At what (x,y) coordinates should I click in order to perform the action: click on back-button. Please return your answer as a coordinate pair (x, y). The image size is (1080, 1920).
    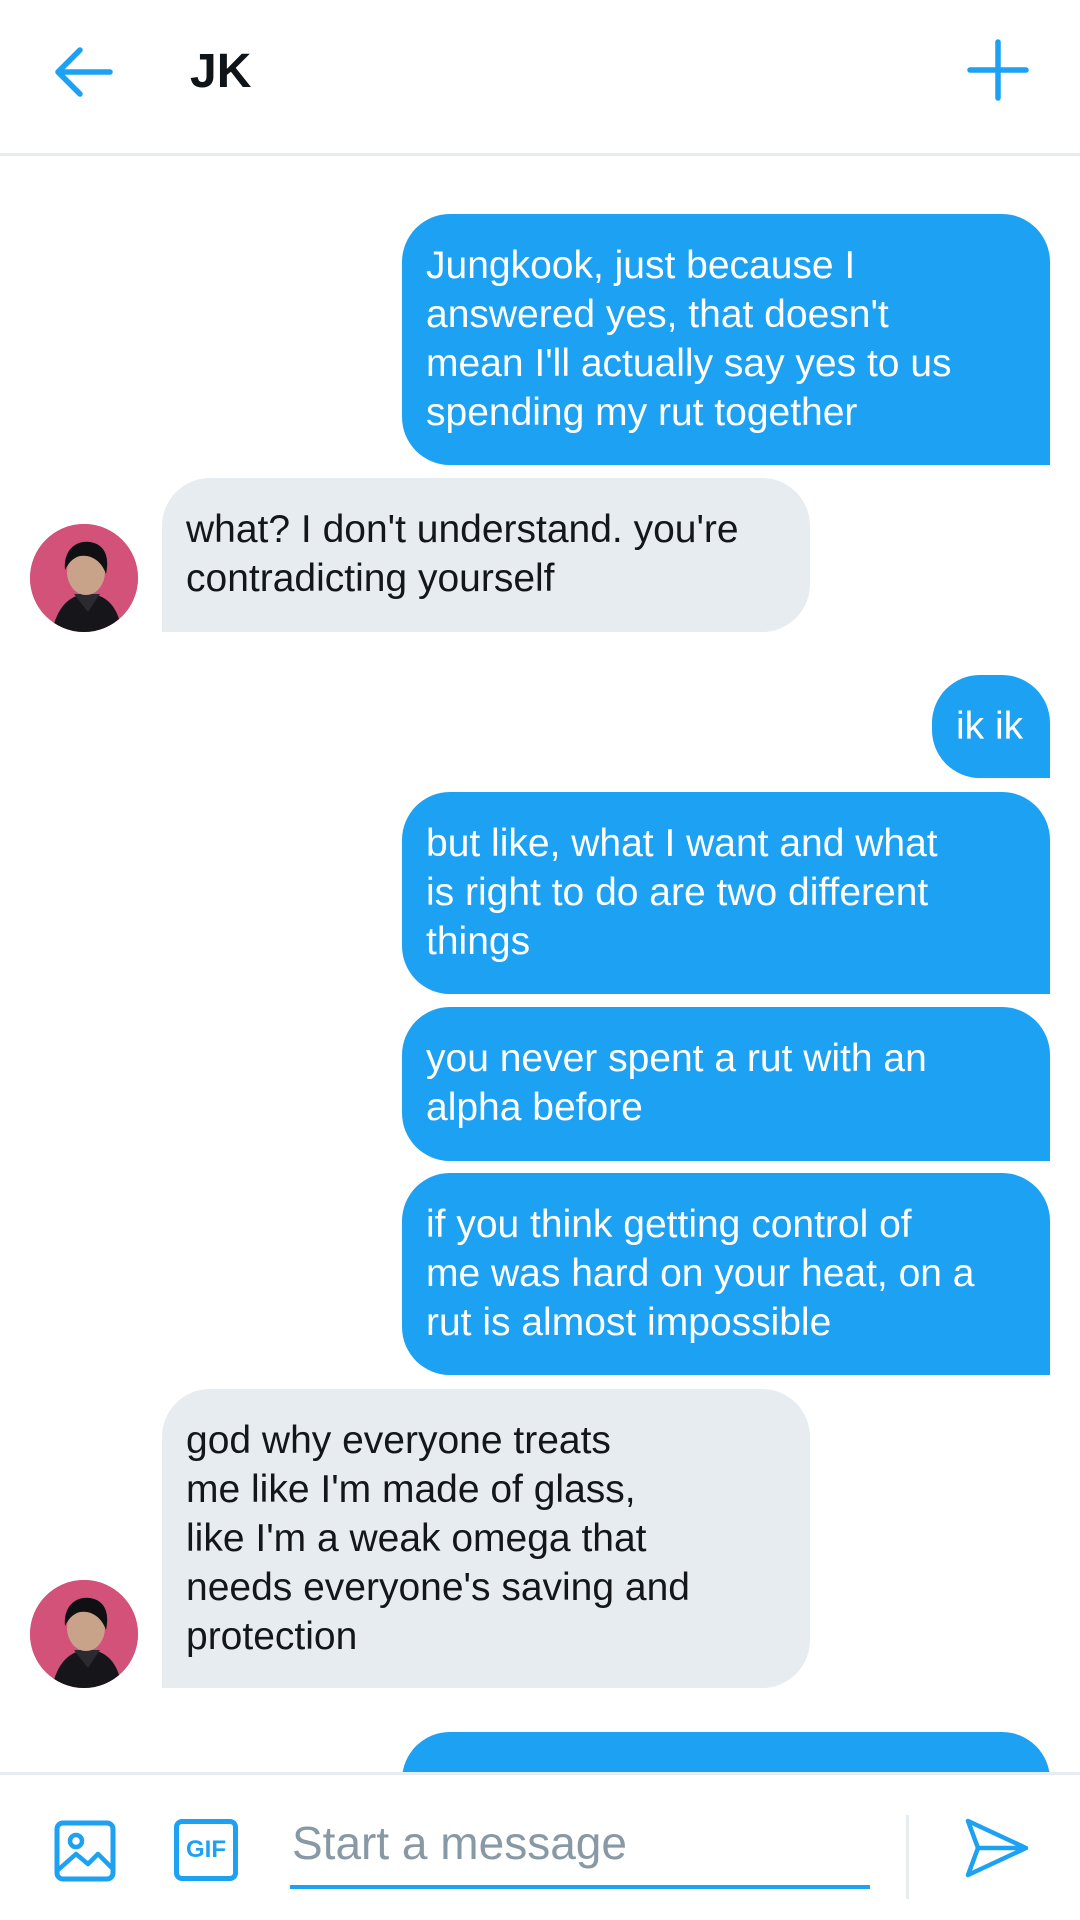
    Looking at the image, I should click on (92, 72).